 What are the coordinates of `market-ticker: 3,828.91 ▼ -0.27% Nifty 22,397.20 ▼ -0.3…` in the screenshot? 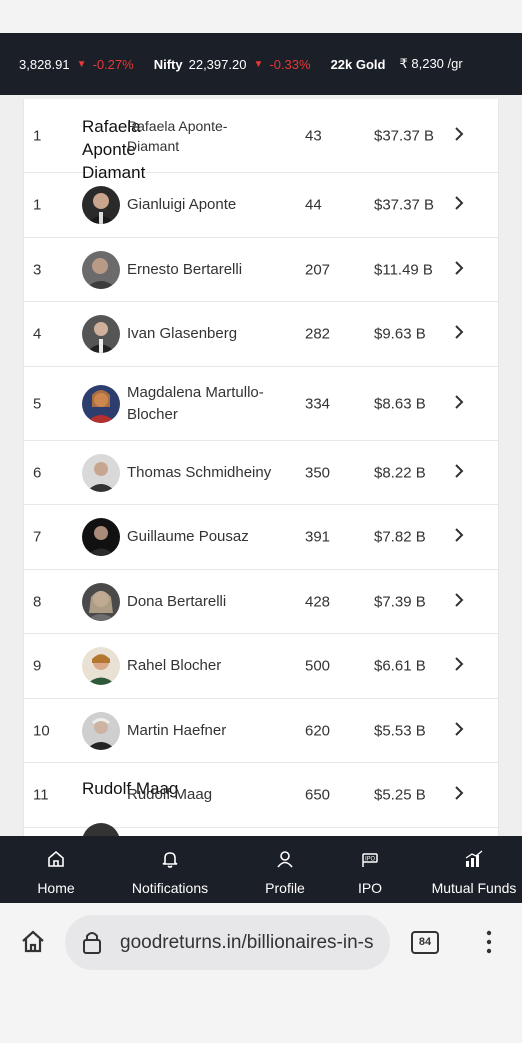 It's located at (261, 64).